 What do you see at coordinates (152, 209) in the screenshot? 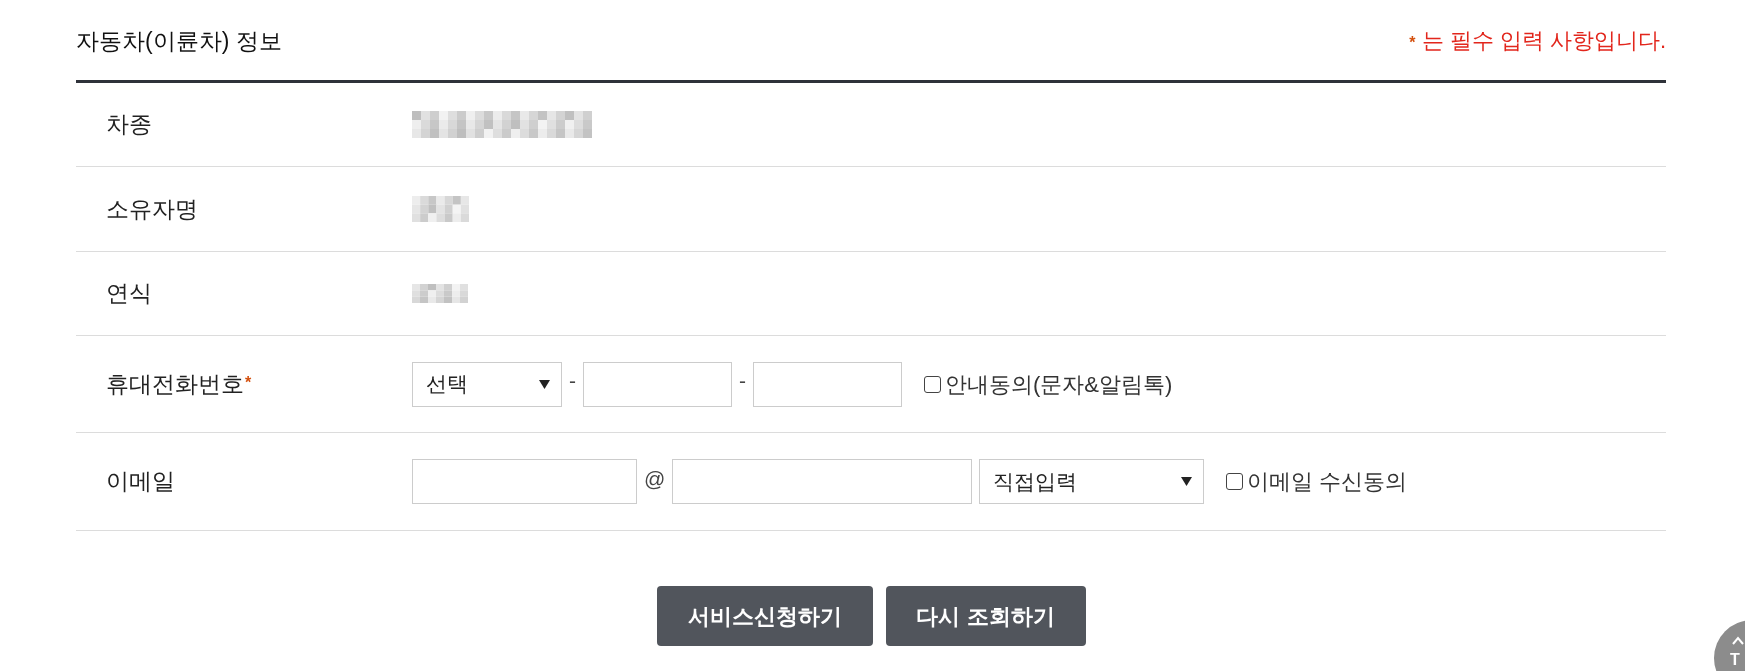
I see `field-label: 소유자명` at bounding box center [152, 209].